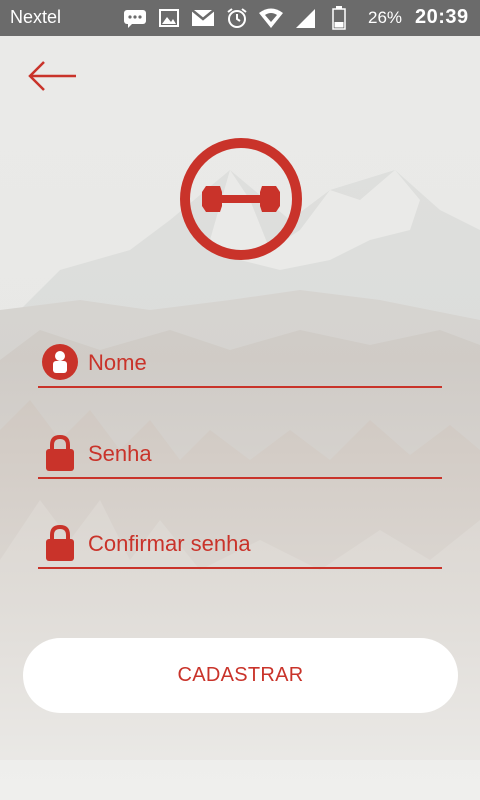  Describe the element at coordinates (263, 544) in the screenshot. I see `confirm-password-input` at that location.